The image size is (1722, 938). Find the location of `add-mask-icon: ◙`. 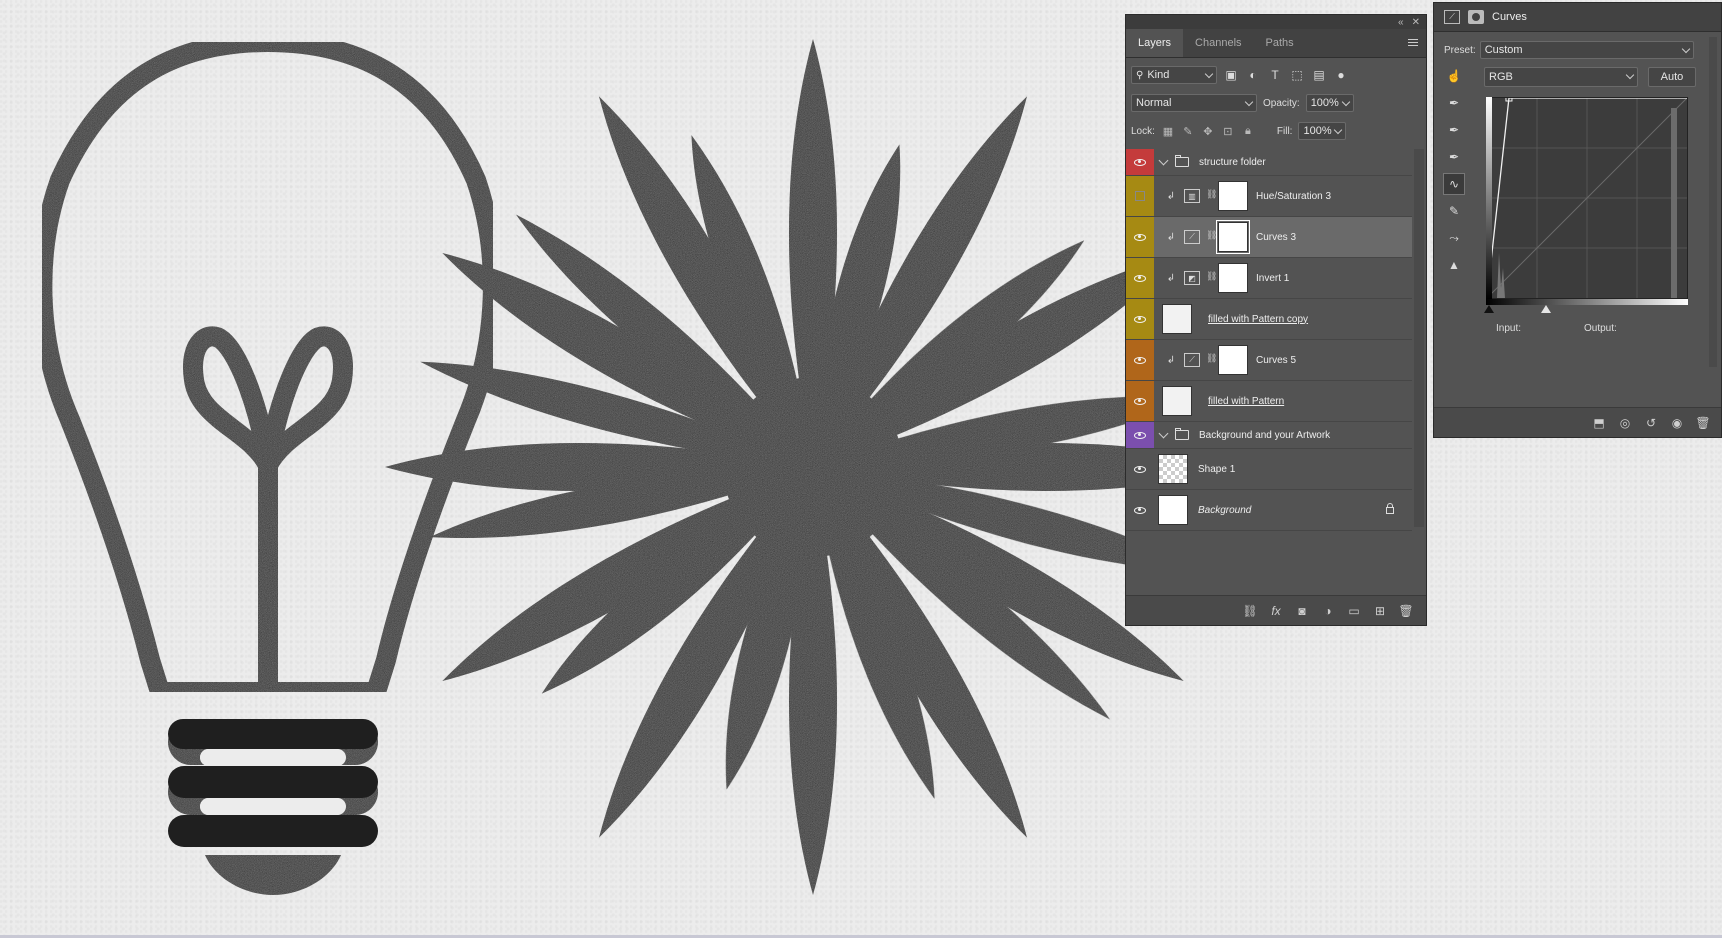

add-mask-icon: ◙ is located at coordinates (1302, 611).